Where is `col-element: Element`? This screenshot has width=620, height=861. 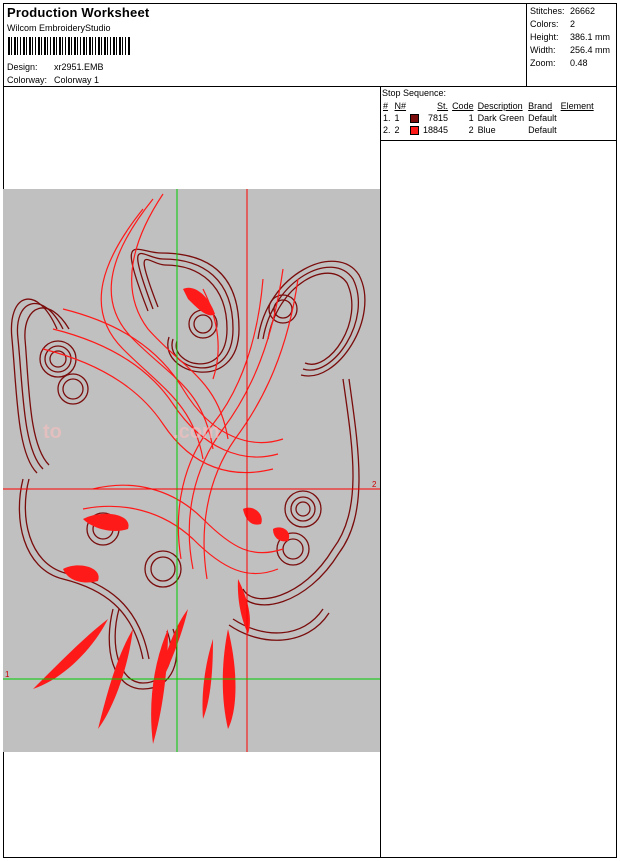
col-element: Element is located at coordinates (577, 106).